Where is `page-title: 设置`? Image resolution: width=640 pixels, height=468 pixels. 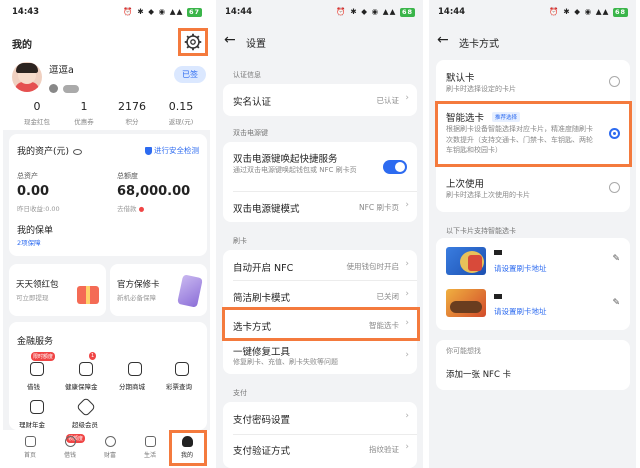
page-title: 设置 is located at coordinates (256, 44).